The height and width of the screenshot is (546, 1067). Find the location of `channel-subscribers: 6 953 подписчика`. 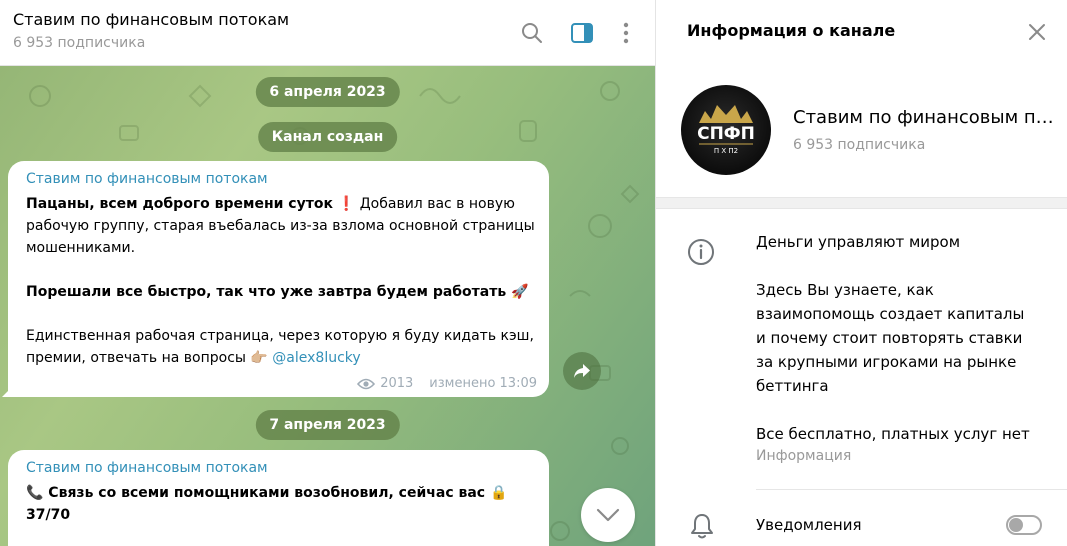

channel-subscribers: 6 953 подписчика is located at coordinates (859, 145).